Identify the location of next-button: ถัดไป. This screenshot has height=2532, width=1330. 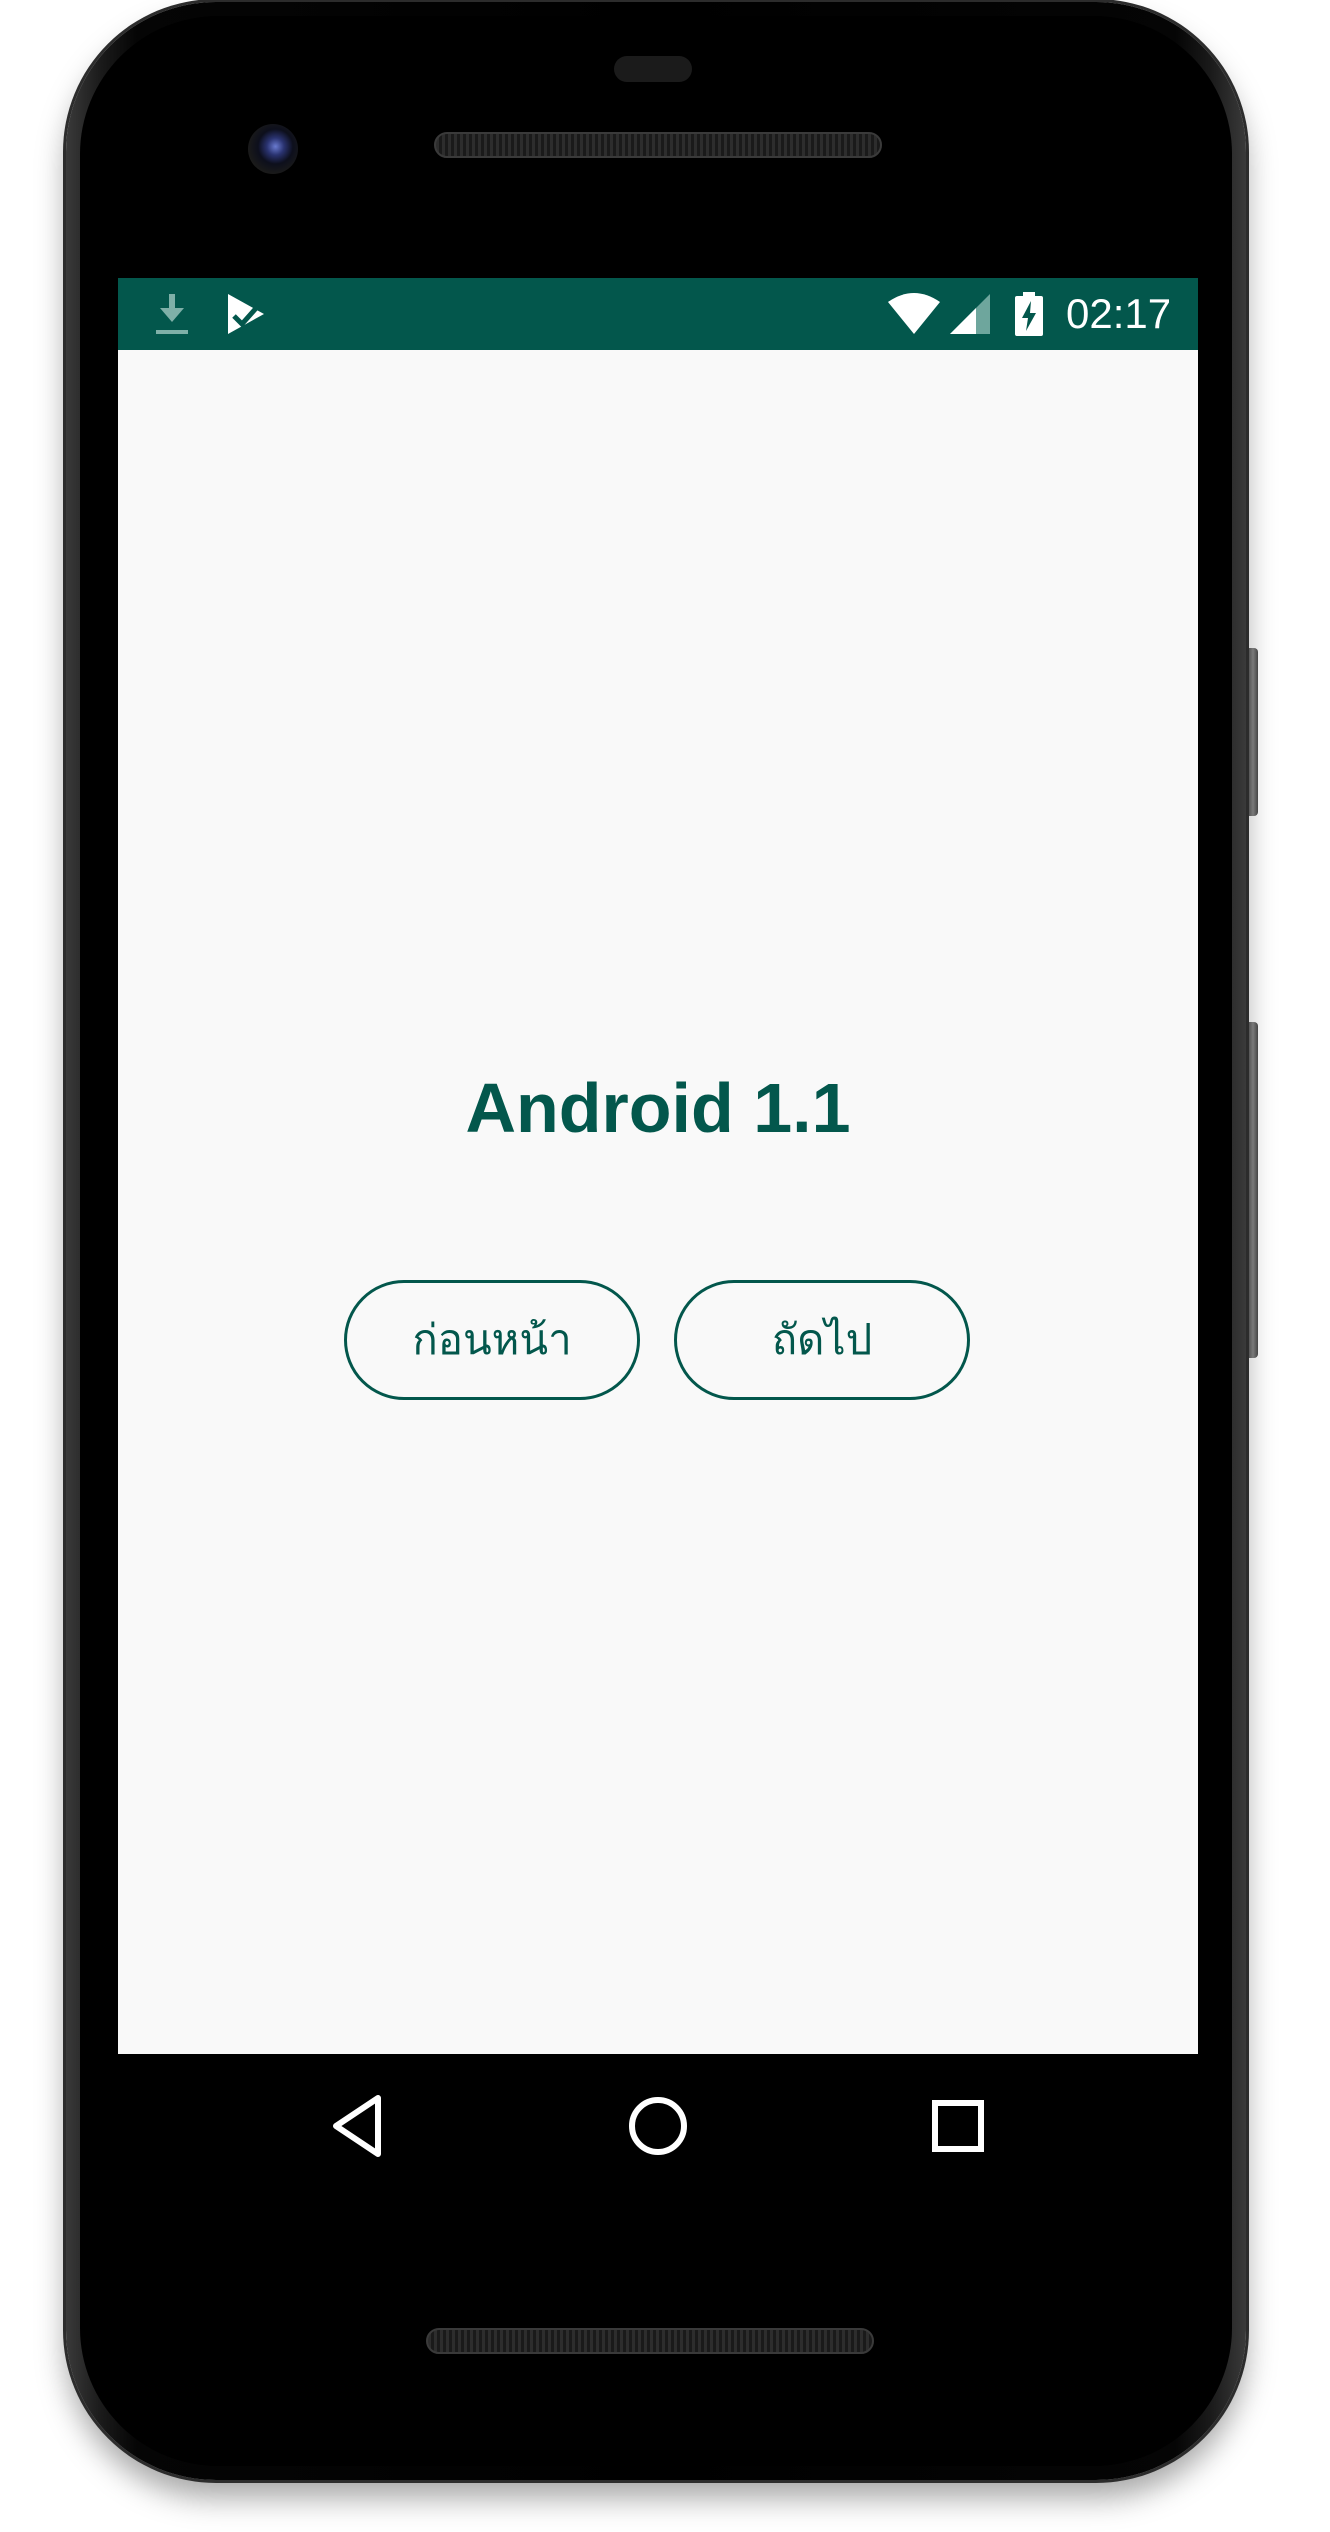
(822, 1340).